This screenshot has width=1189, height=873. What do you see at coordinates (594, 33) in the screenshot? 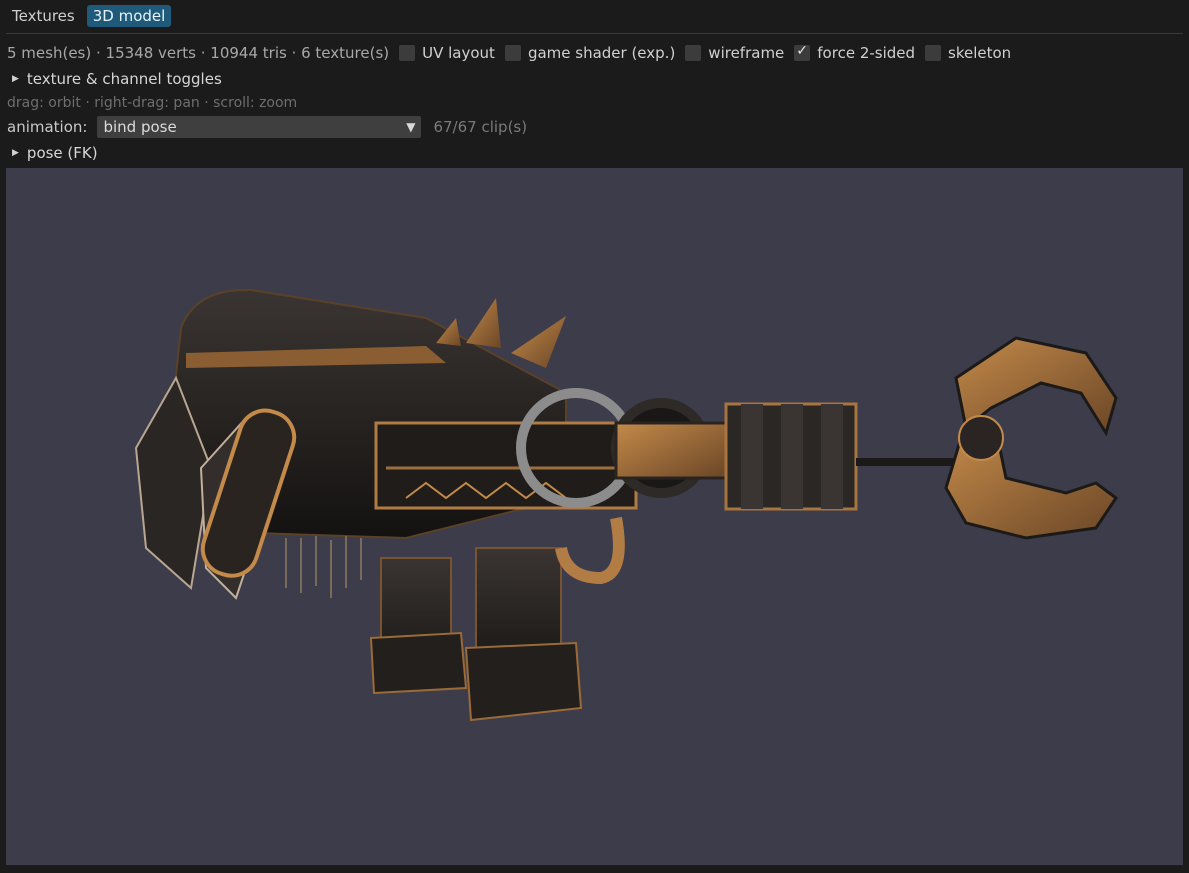
I see `tab-separator` at bounding box center [594, 33].